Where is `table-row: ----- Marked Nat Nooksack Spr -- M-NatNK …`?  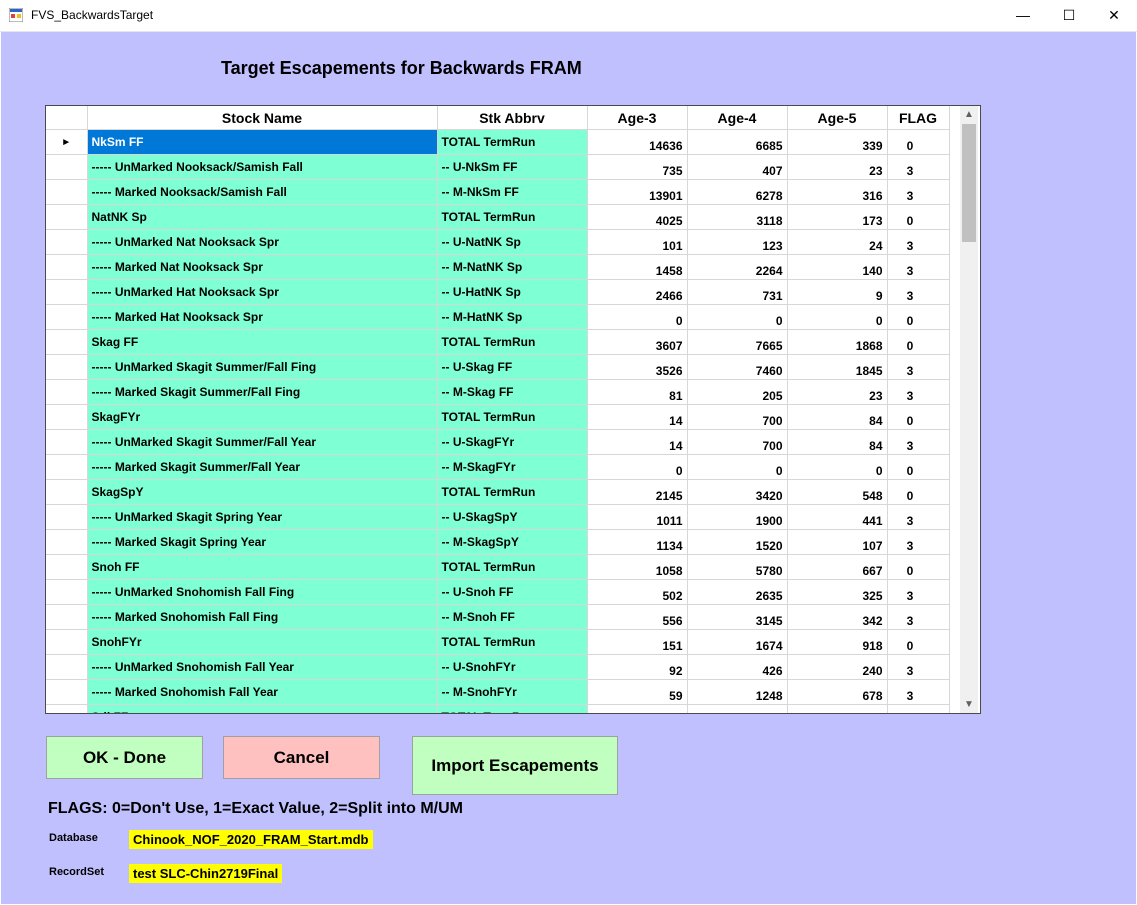 table-row: ----- Marked Nat Nooksack Spr -- M-NatNK … is located at coordinates (498, 267).